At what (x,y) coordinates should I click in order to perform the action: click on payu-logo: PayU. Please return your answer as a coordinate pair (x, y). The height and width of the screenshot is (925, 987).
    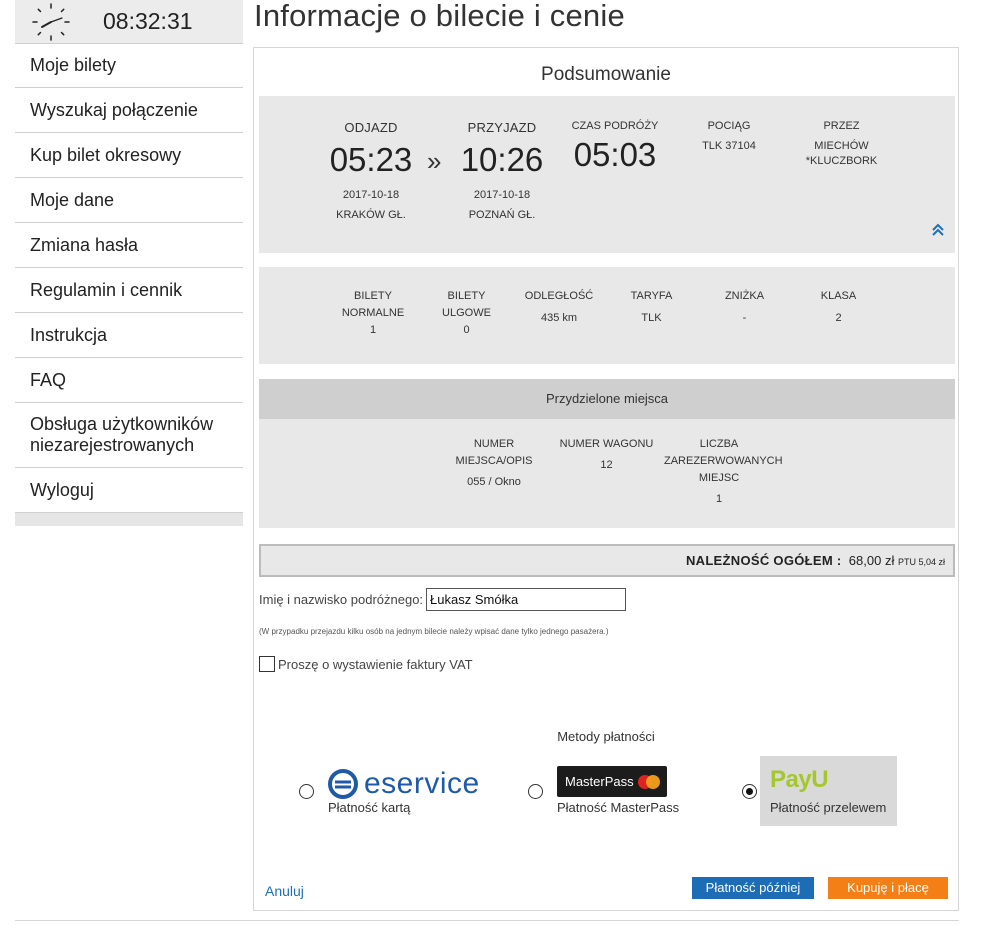
    Looking at the image, I should click on (799, 779).